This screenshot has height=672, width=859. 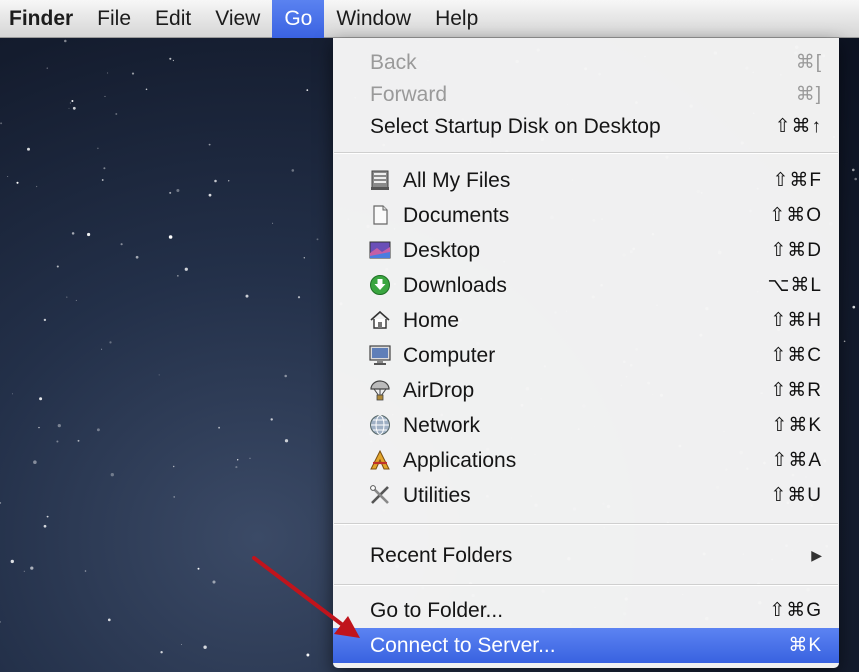 I want to click on menu-item-home: Home ⇧⌘H, so click(x=586, y=320).